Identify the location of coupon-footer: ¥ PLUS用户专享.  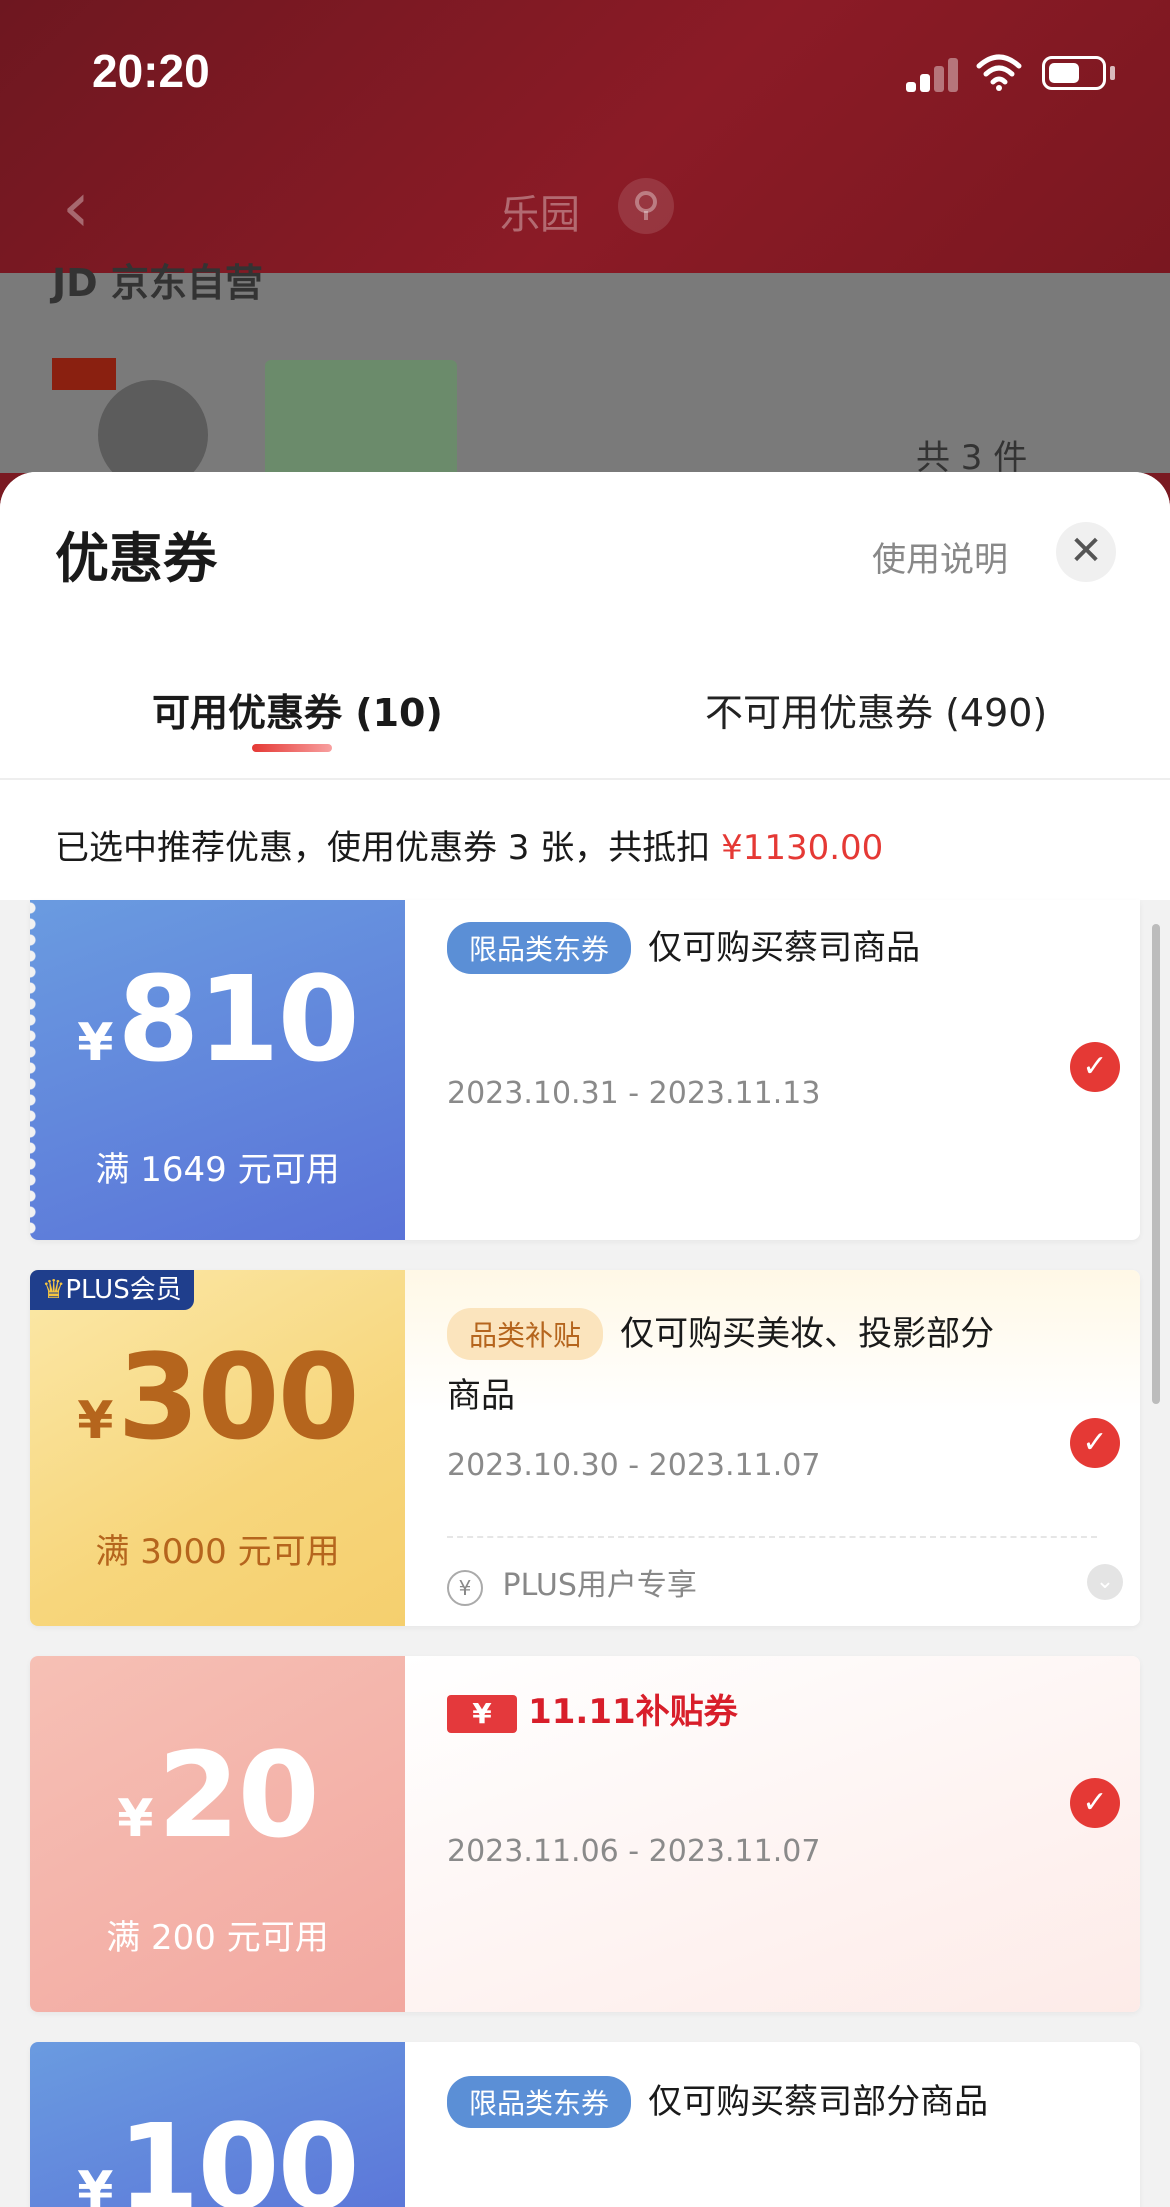
(572, 1583).